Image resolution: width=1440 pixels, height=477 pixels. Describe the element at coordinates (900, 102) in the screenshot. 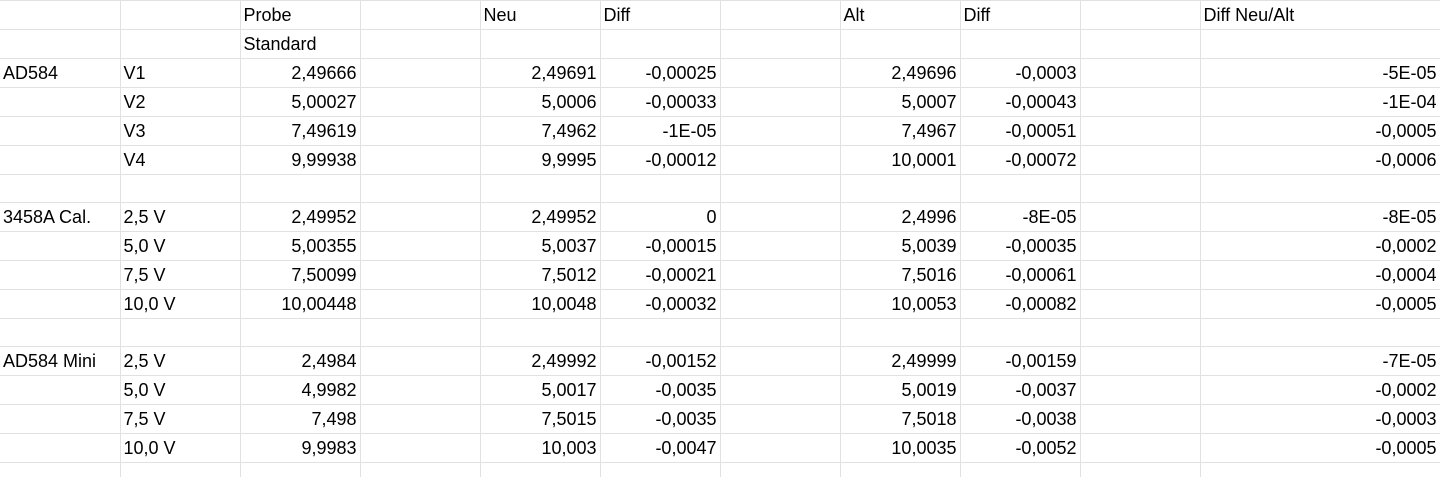

I see `sheet-cell: 5,0007` at that location.